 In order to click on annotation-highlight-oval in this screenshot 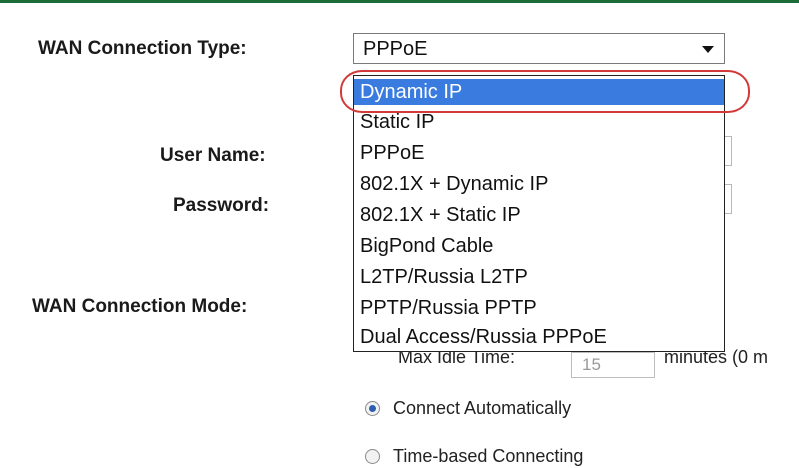, I will do `click(545, 91)`.